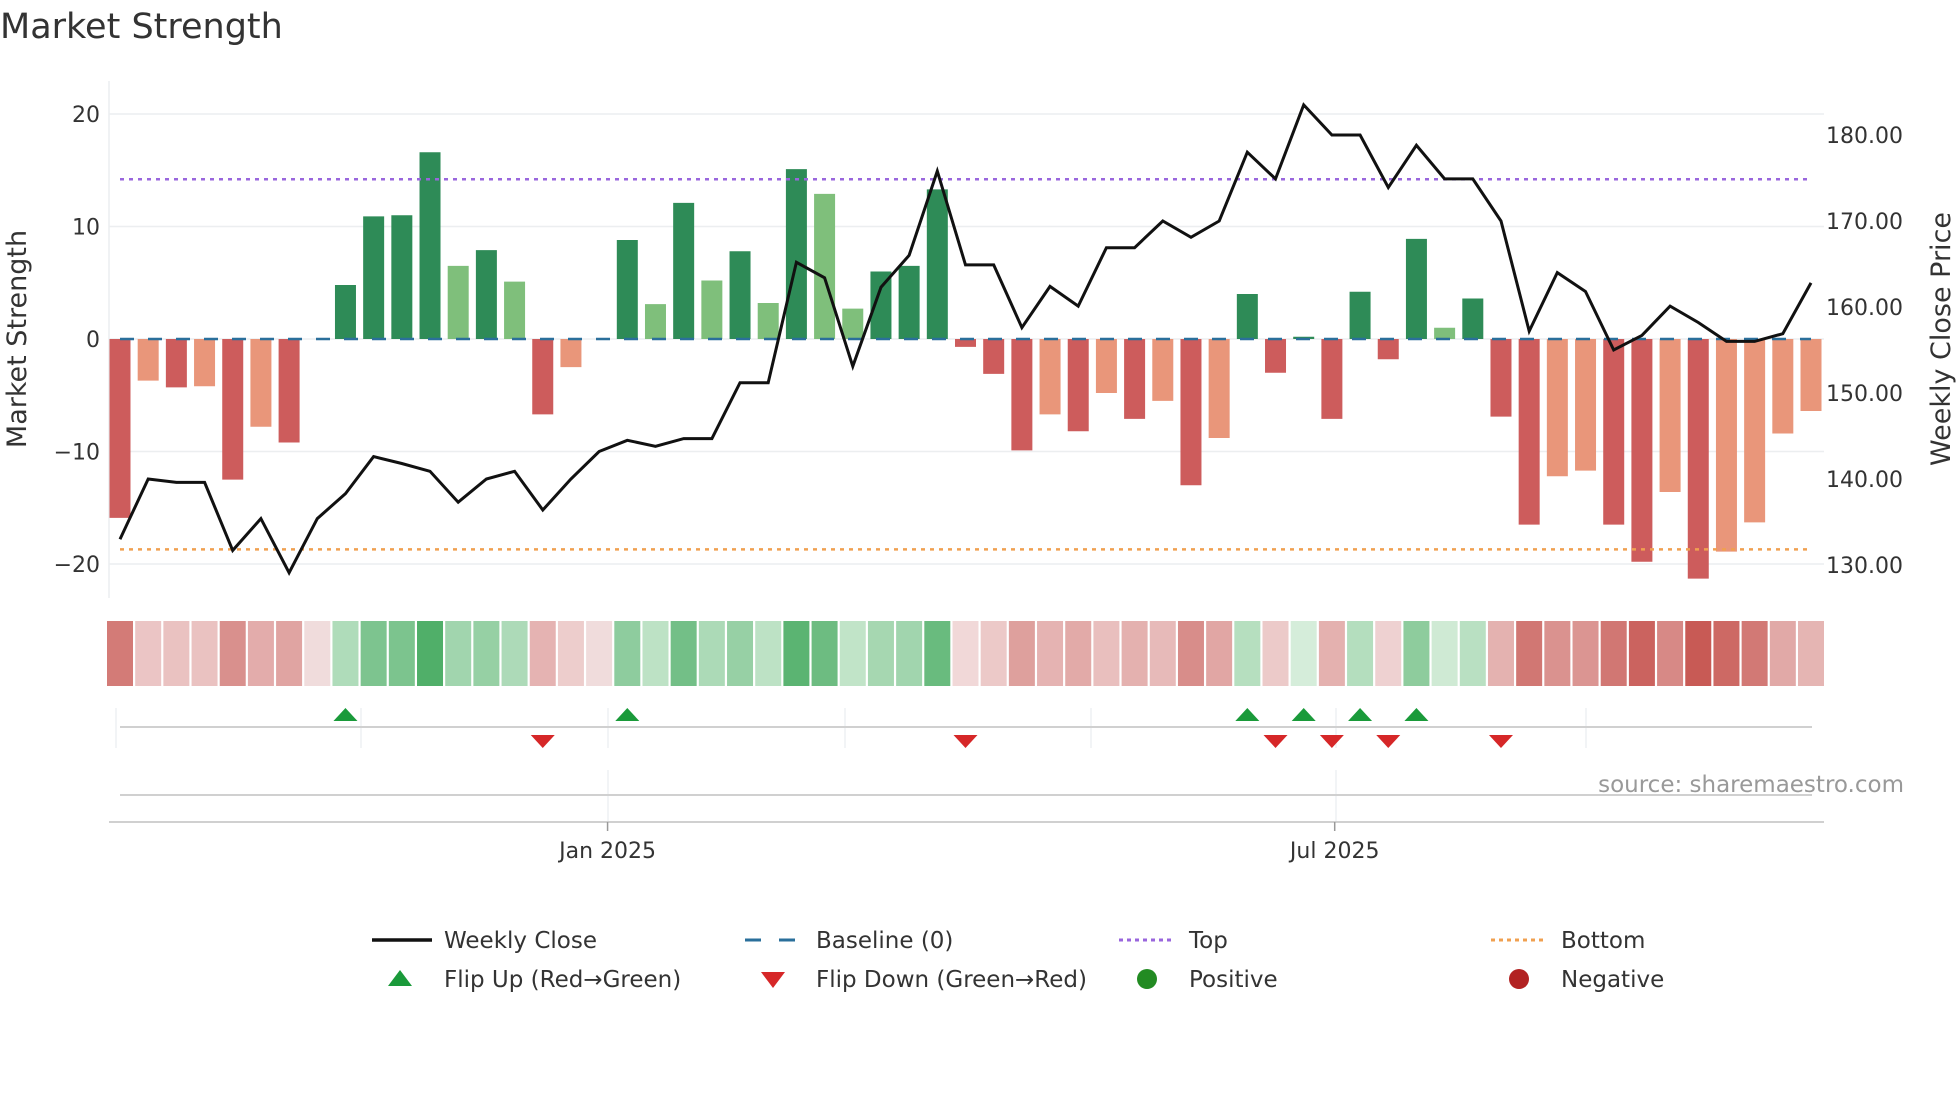 The image size is (1960, 1106). Describe the element at coordinates (1603, 941) in the screenshot. I see `legend-label: Bottom` at that location.